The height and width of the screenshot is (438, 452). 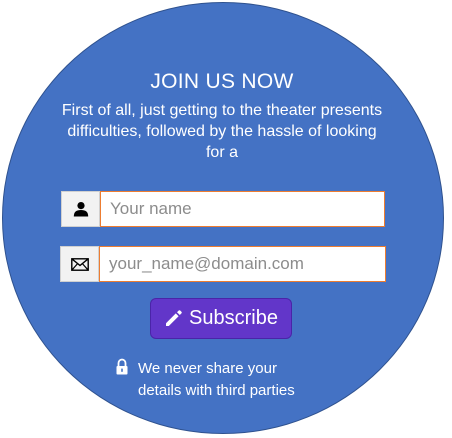 I want to click on subscribe-button: Subscribe, so click(x=221, y=318).